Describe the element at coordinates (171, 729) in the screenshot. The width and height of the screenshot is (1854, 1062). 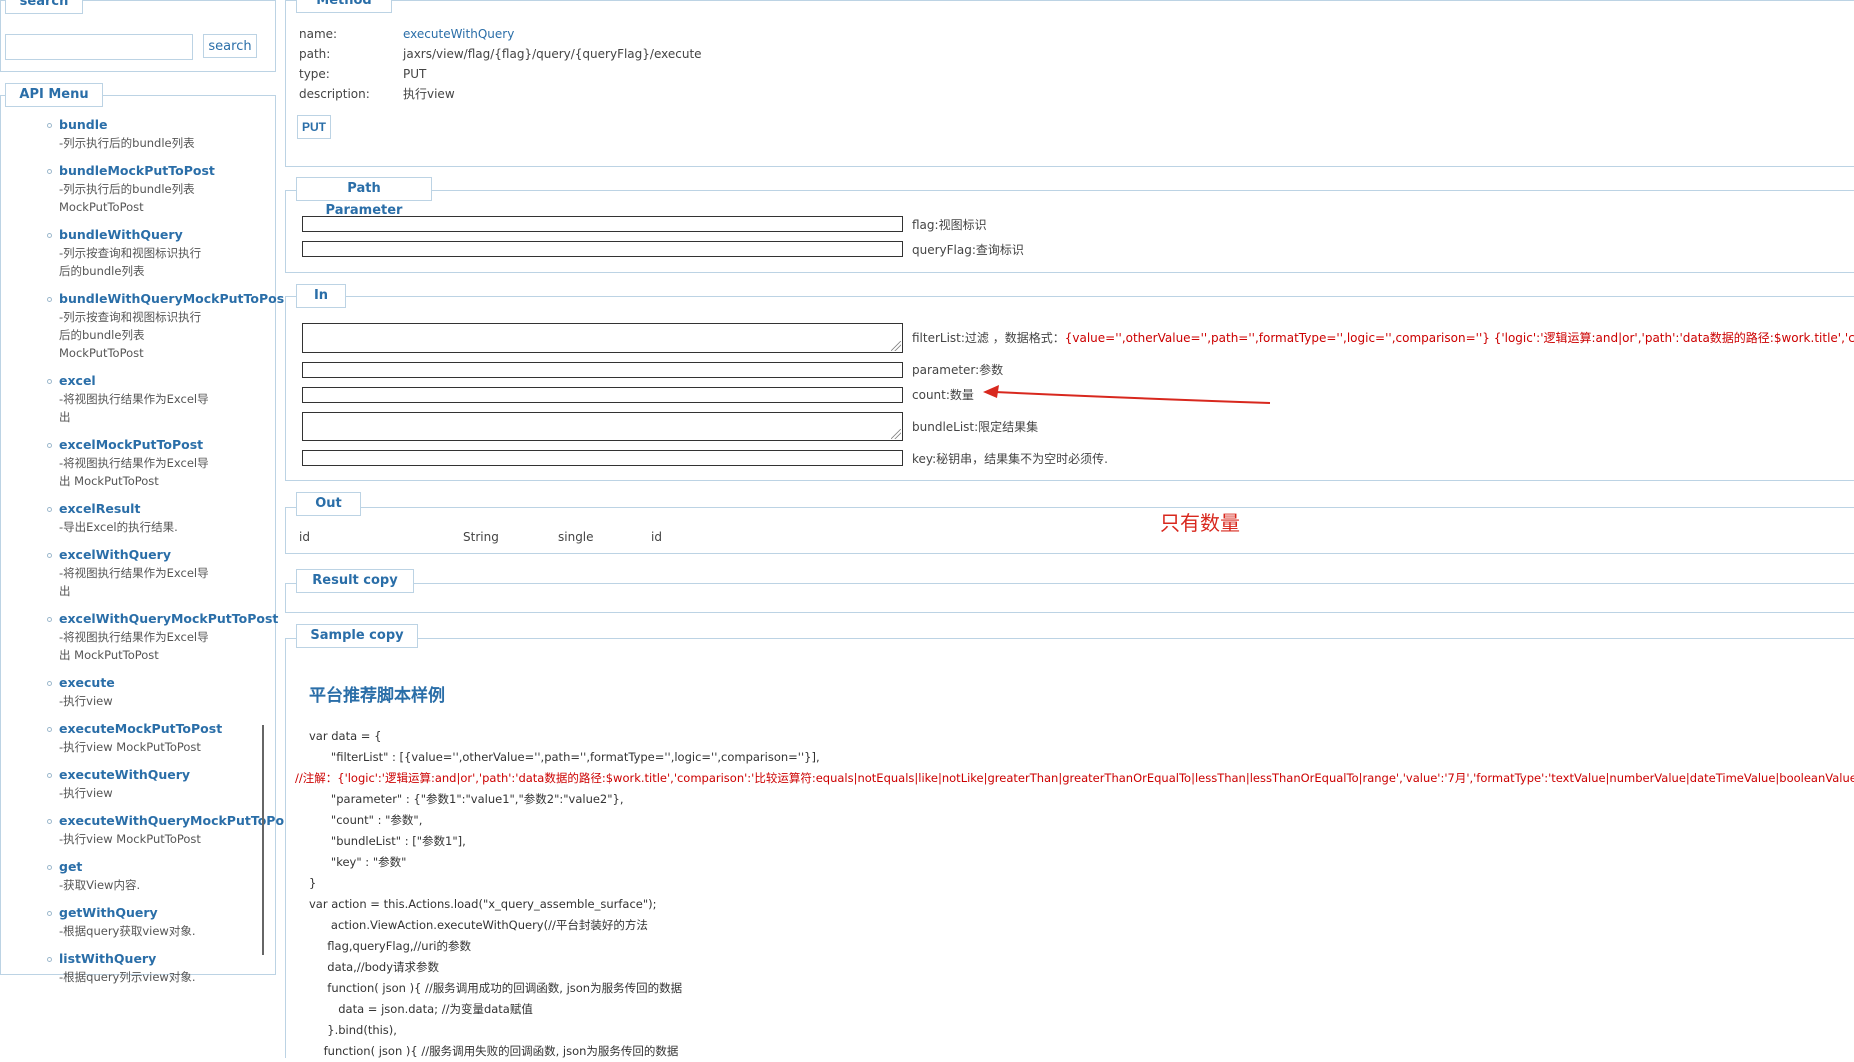
I see `menu-item-name: executeMockPutToPost` at that location.